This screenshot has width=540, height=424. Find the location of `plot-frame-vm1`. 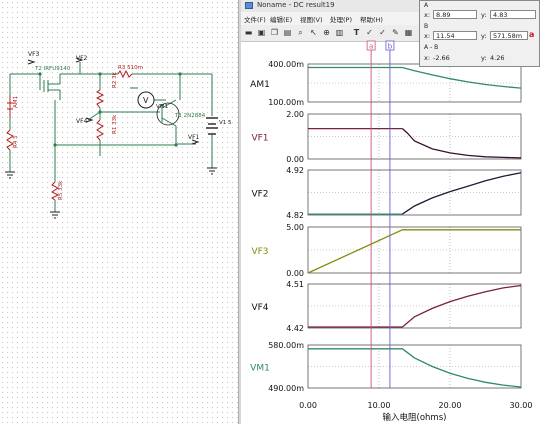

plot-frame-vm1 is located at coordinates (414, 366).